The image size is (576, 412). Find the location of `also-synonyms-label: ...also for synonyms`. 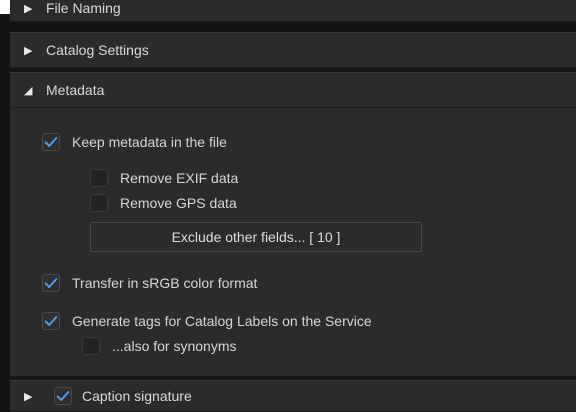

also-synonyms-label: ...also for synonyms is located at coordinates (174, 346).